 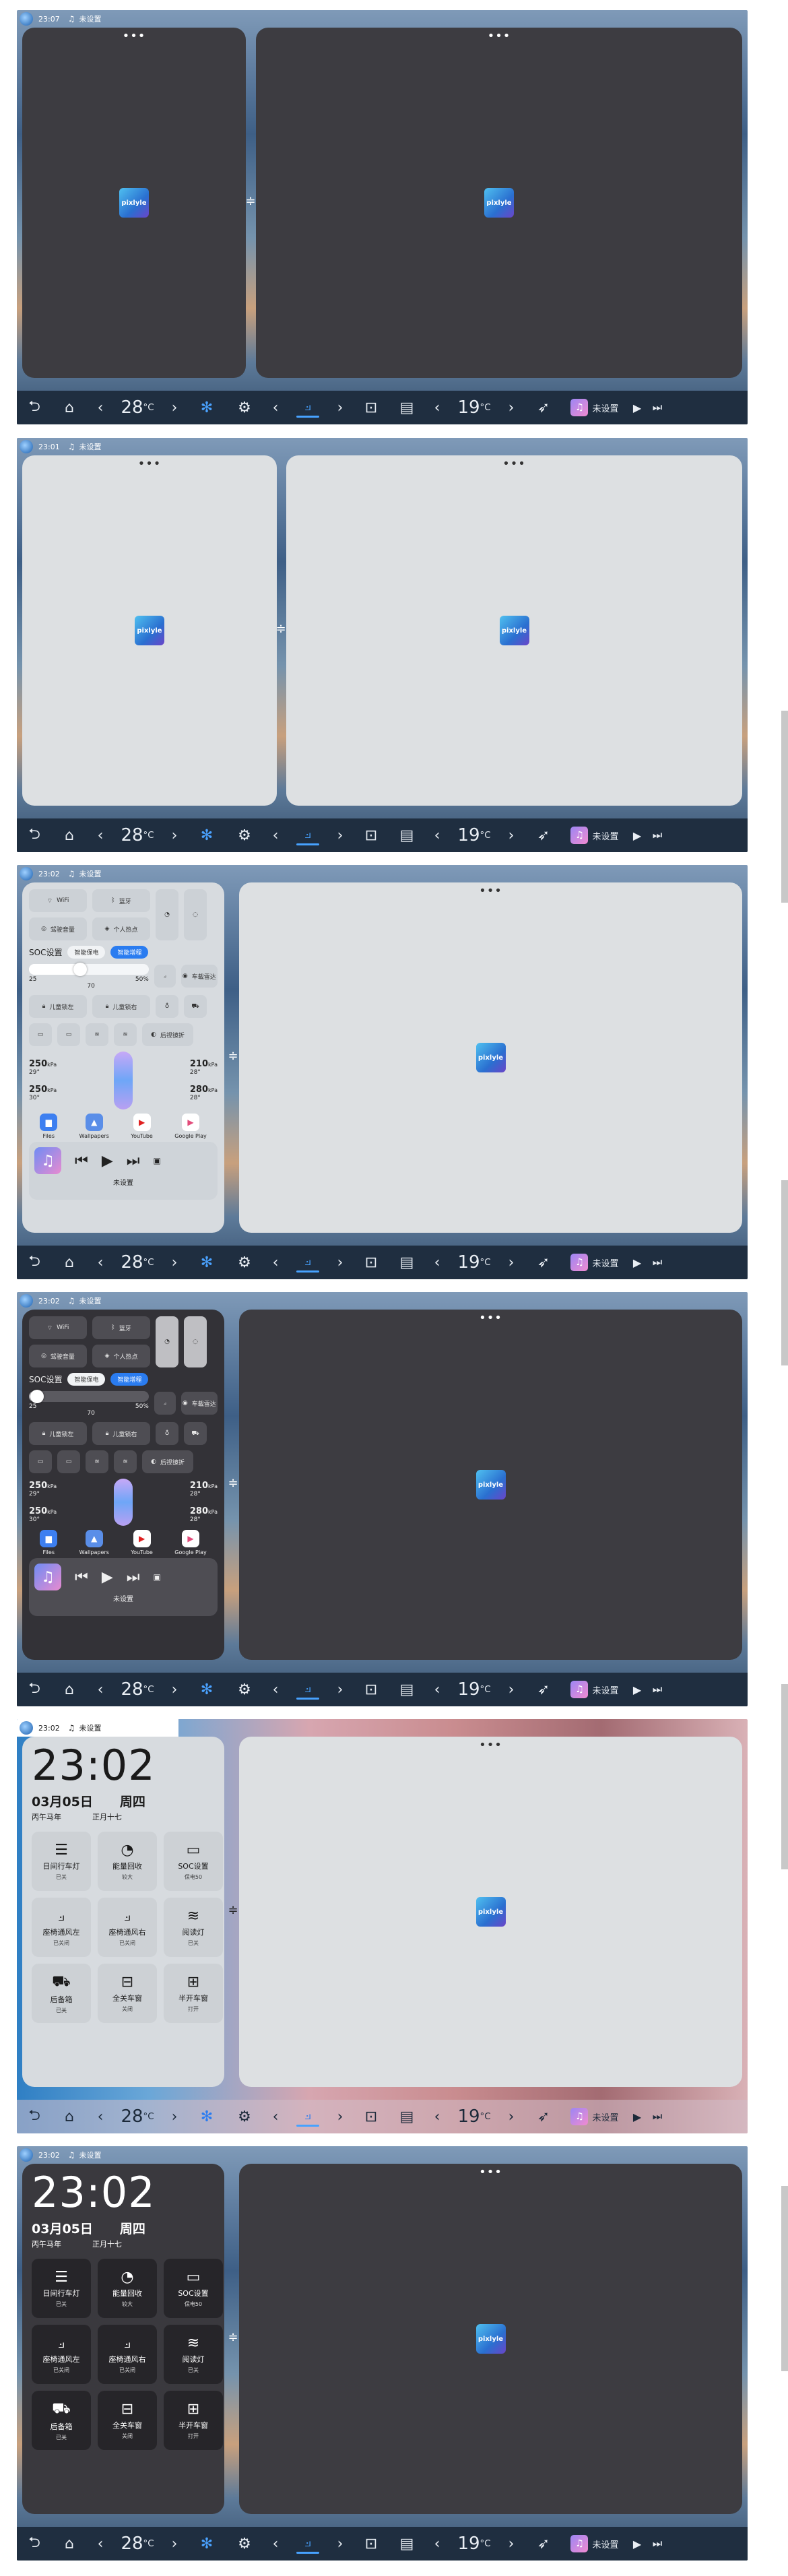 I want to click on mic-button: ♁, so click(x=167, y=1434).